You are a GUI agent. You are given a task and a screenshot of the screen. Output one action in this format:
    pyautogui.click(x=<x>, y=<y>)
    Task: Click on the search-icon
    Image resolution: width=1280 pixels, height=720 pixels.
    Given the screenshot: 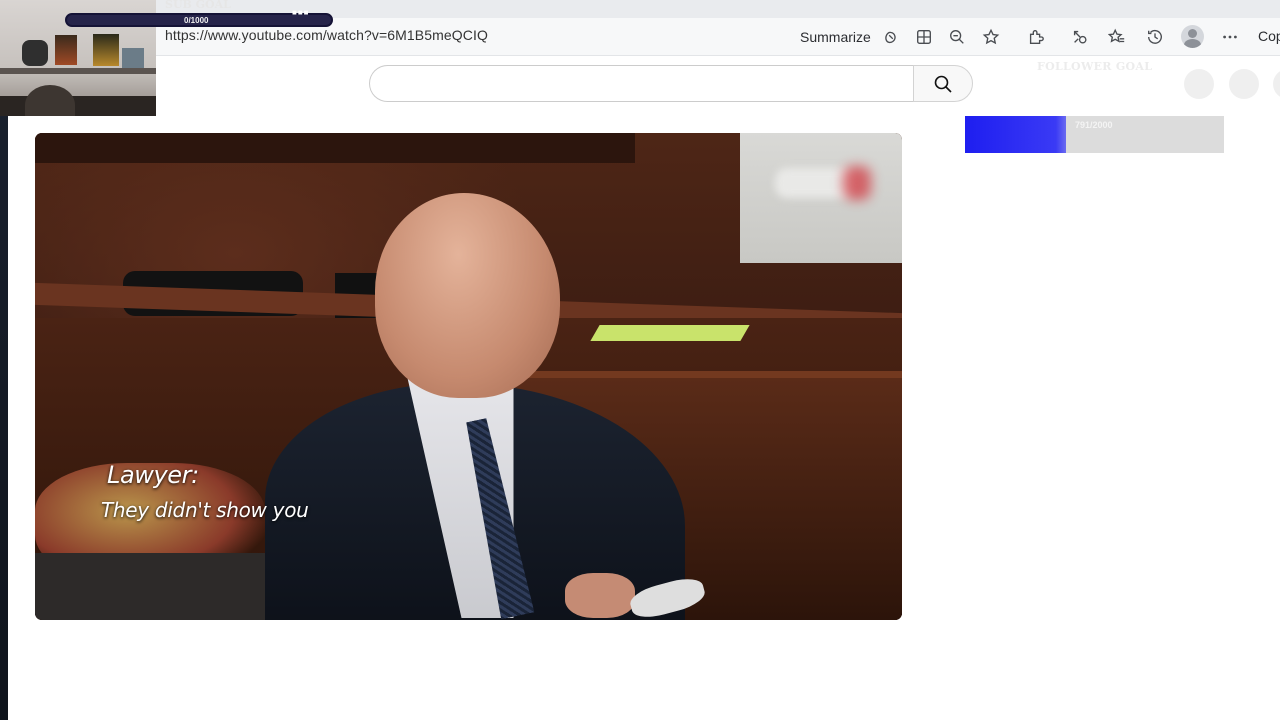 What is the action you would take?
    pyautogui.click(x=943, y=84)
    